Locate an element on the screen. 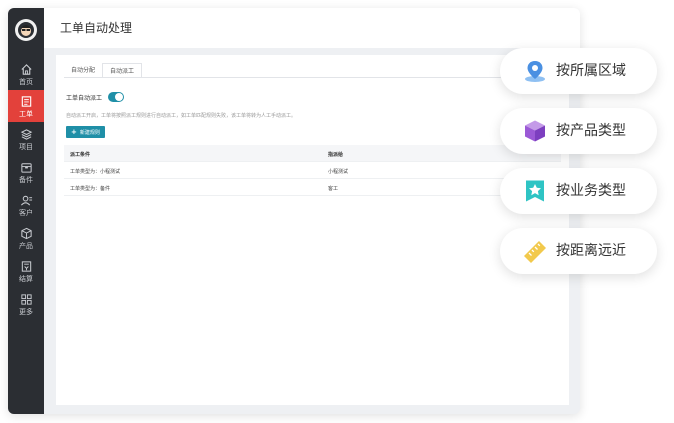 The width and height of the screenshot is (674, 423). sidebar-item-project: 项目 is located at coordinates (26, 139).